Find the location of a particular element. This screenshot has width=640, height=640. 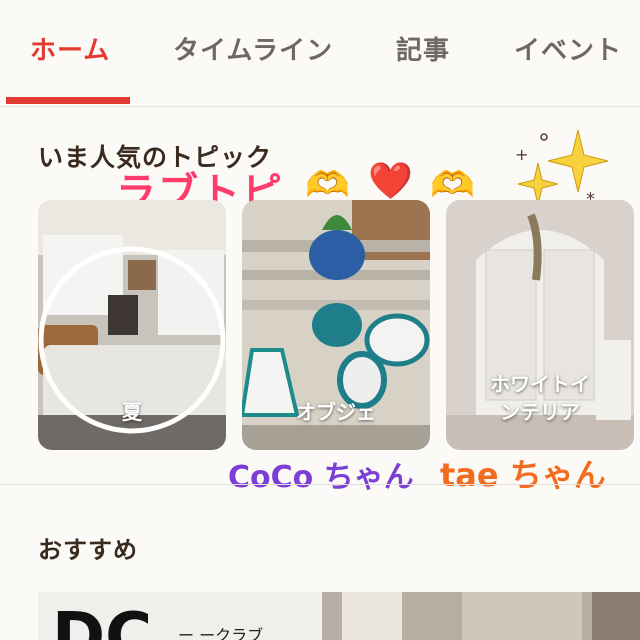

credit-coco: CoCo ちゃん is located at coordinates (321, 477).